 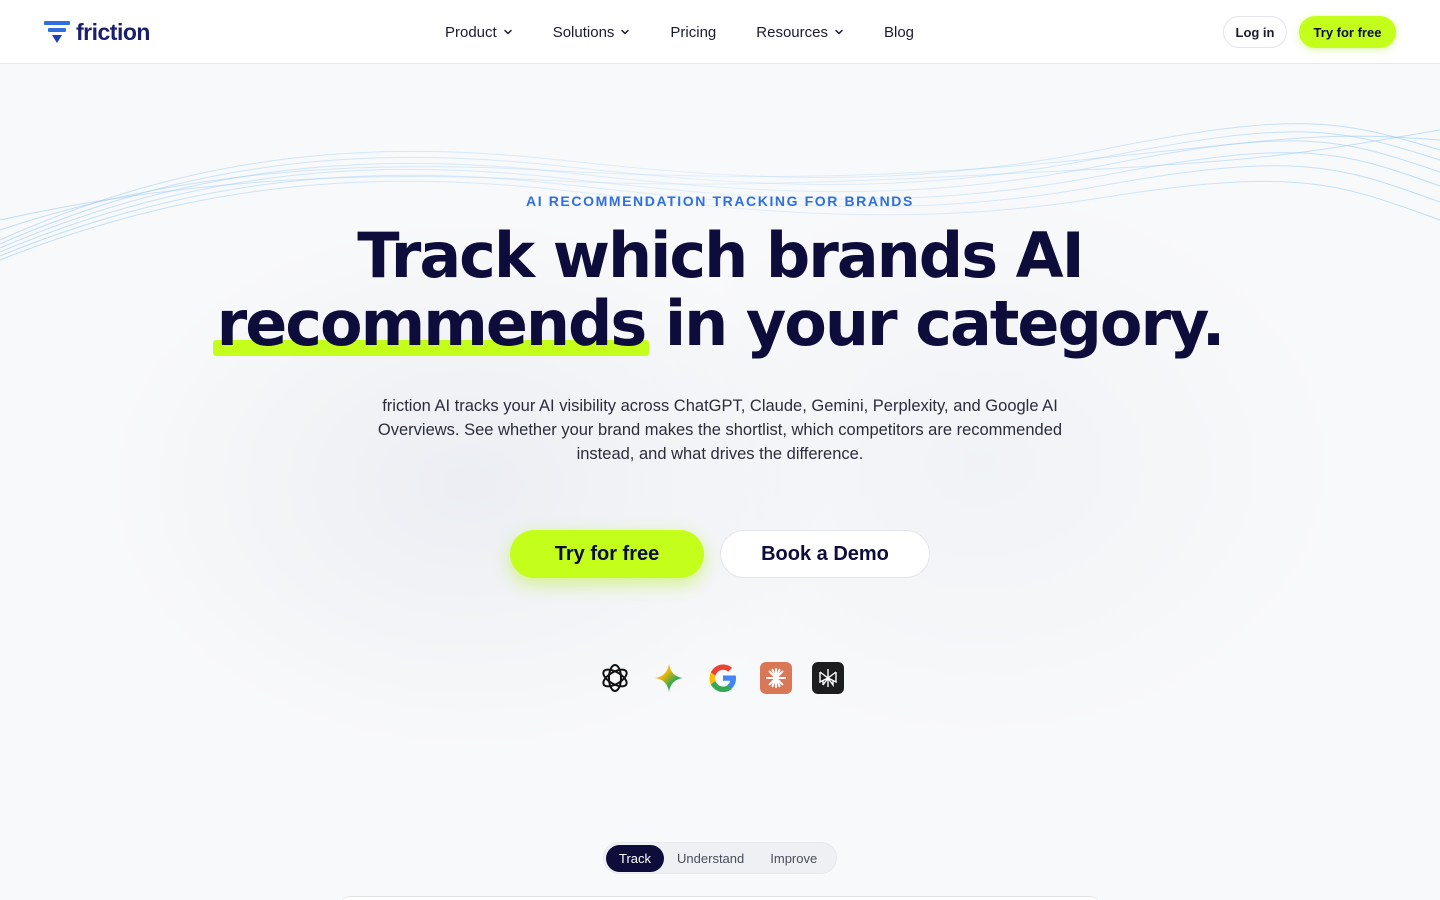 I want to click on headline-line-2: recommends in your category., so click(x=720, y=324).